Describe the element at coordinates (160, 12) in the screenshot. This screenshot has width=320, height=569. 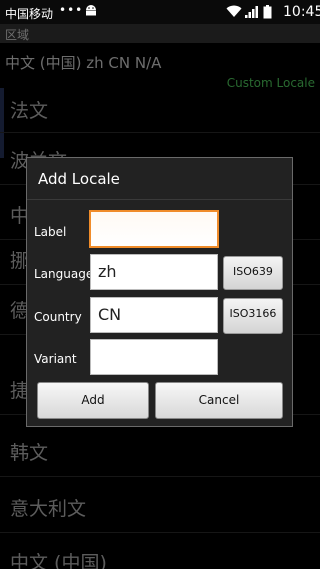
I see `status-bar: 中国移动 ••• 10:45` at that location.